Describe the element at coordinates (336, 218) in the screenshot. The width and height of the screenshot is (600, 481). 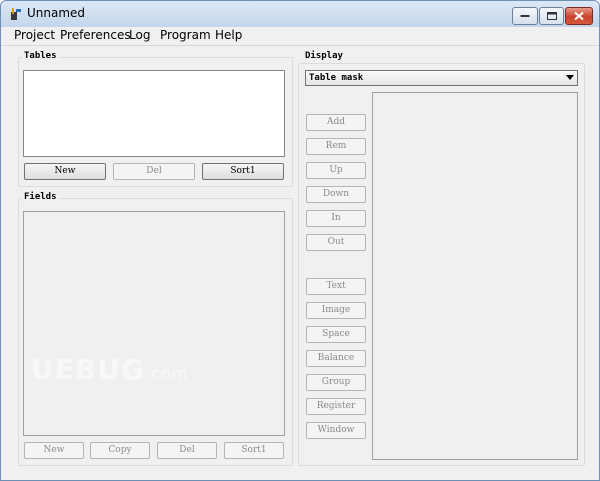
I see `display-in-button: In` at that location.